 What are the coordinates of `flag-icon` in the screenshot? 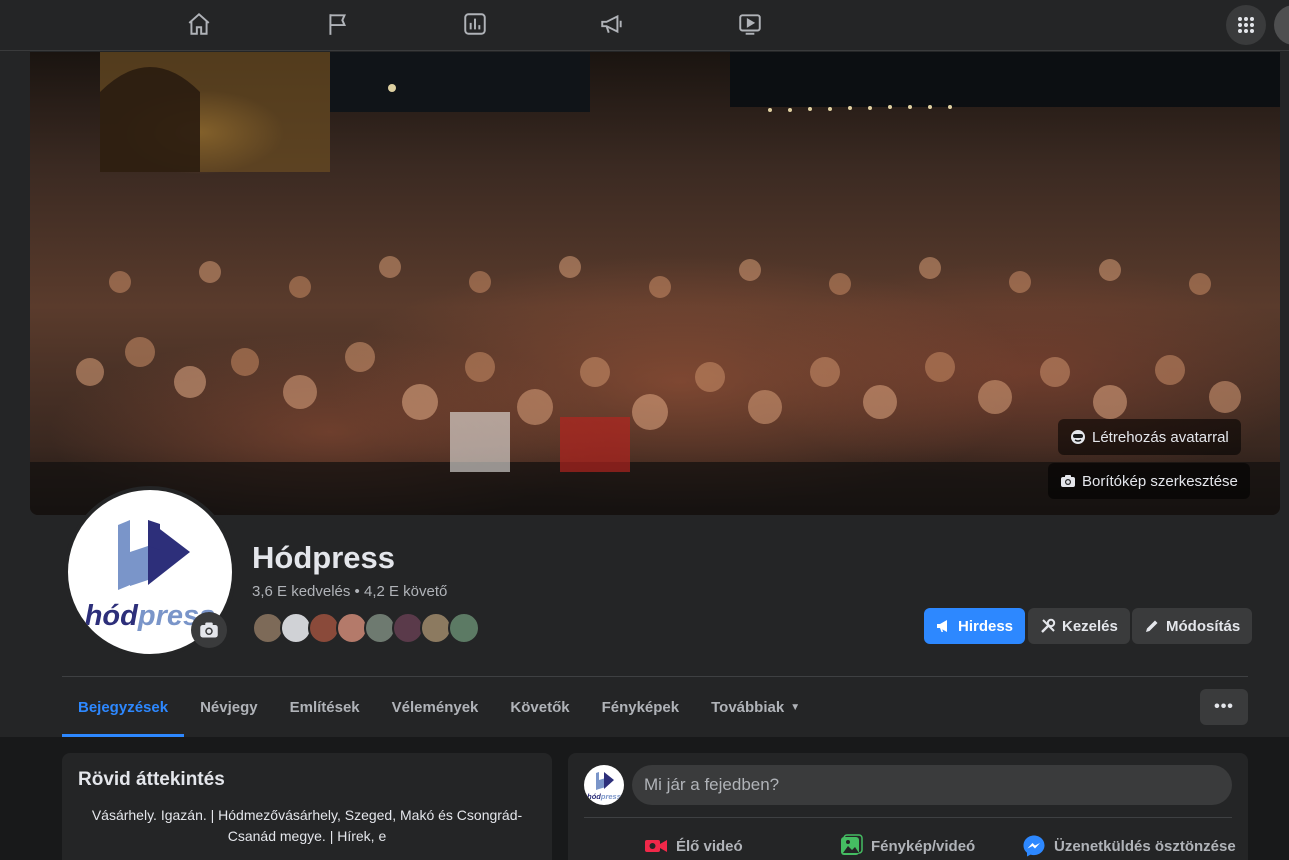 It's located at (338, 24).